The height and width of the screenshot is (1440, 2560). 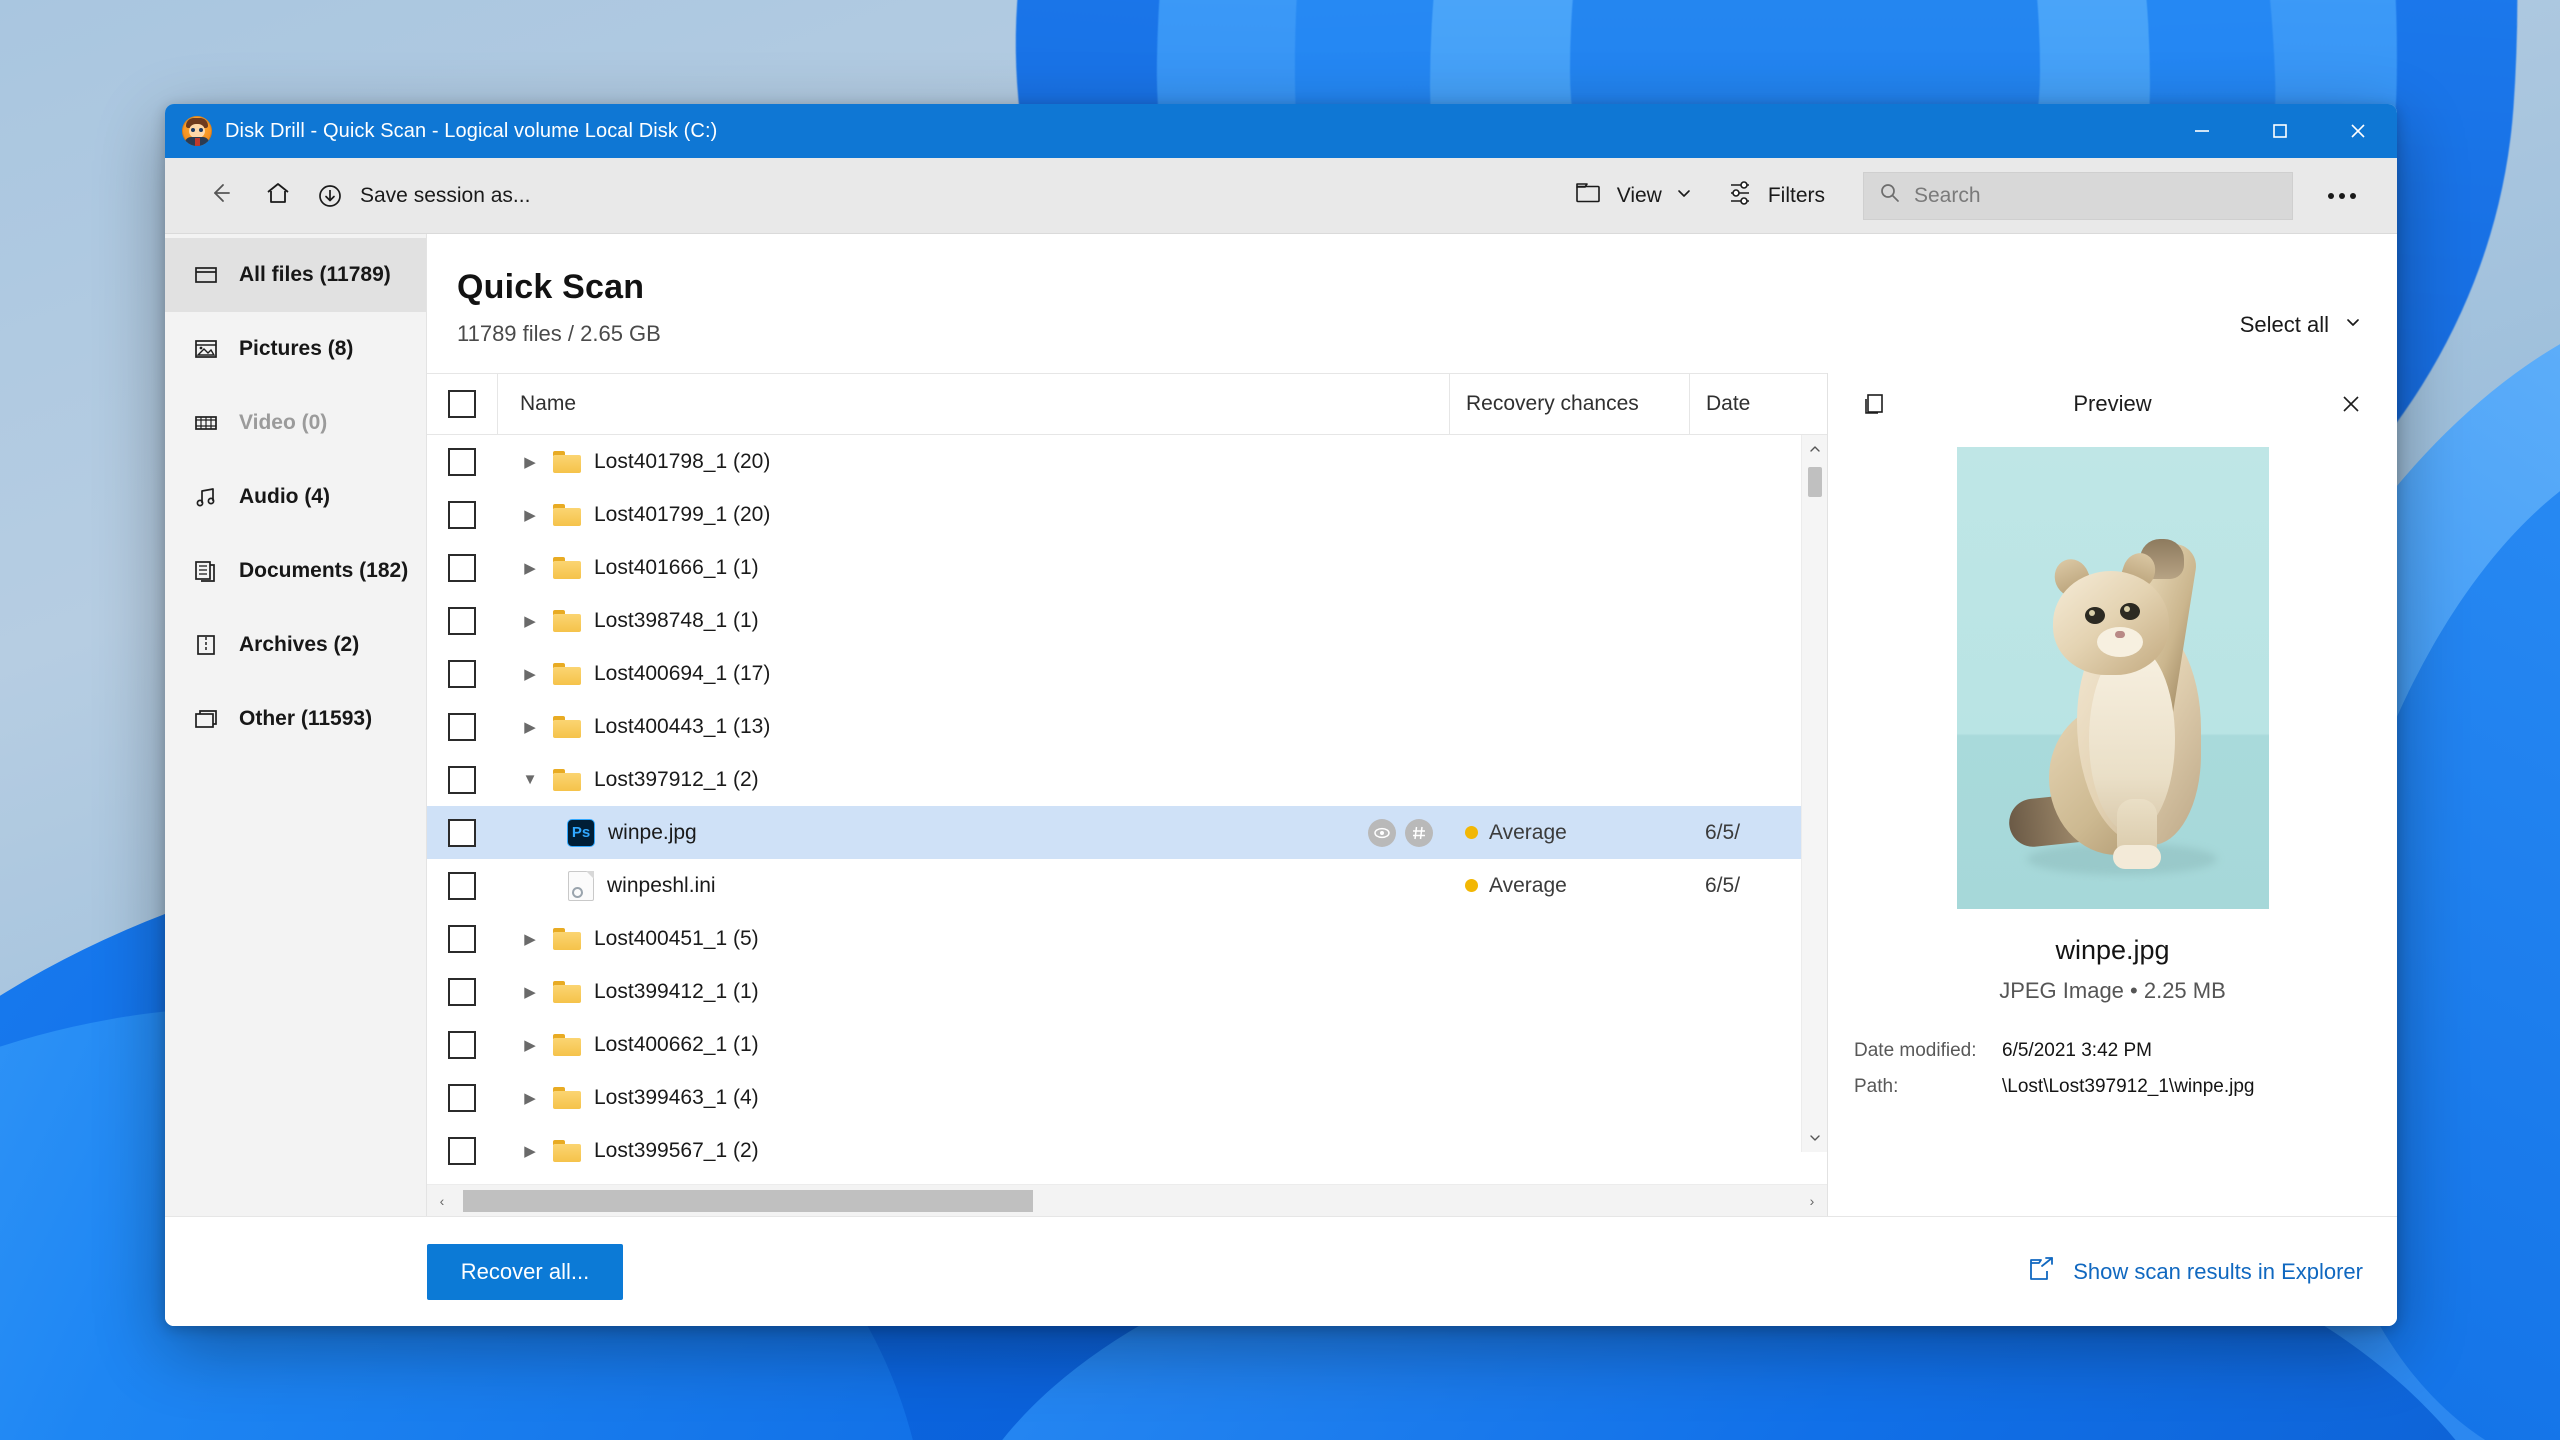 I want to click on row-date-label: 6/5/, so click(x=1723, y=885).